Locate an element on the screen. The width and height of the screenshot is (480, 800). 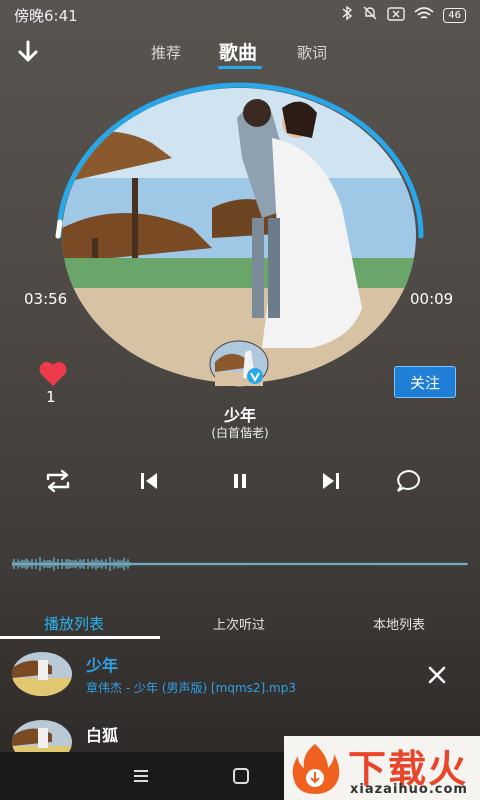
collapse-down-icon is located at coordinates (28, 52).